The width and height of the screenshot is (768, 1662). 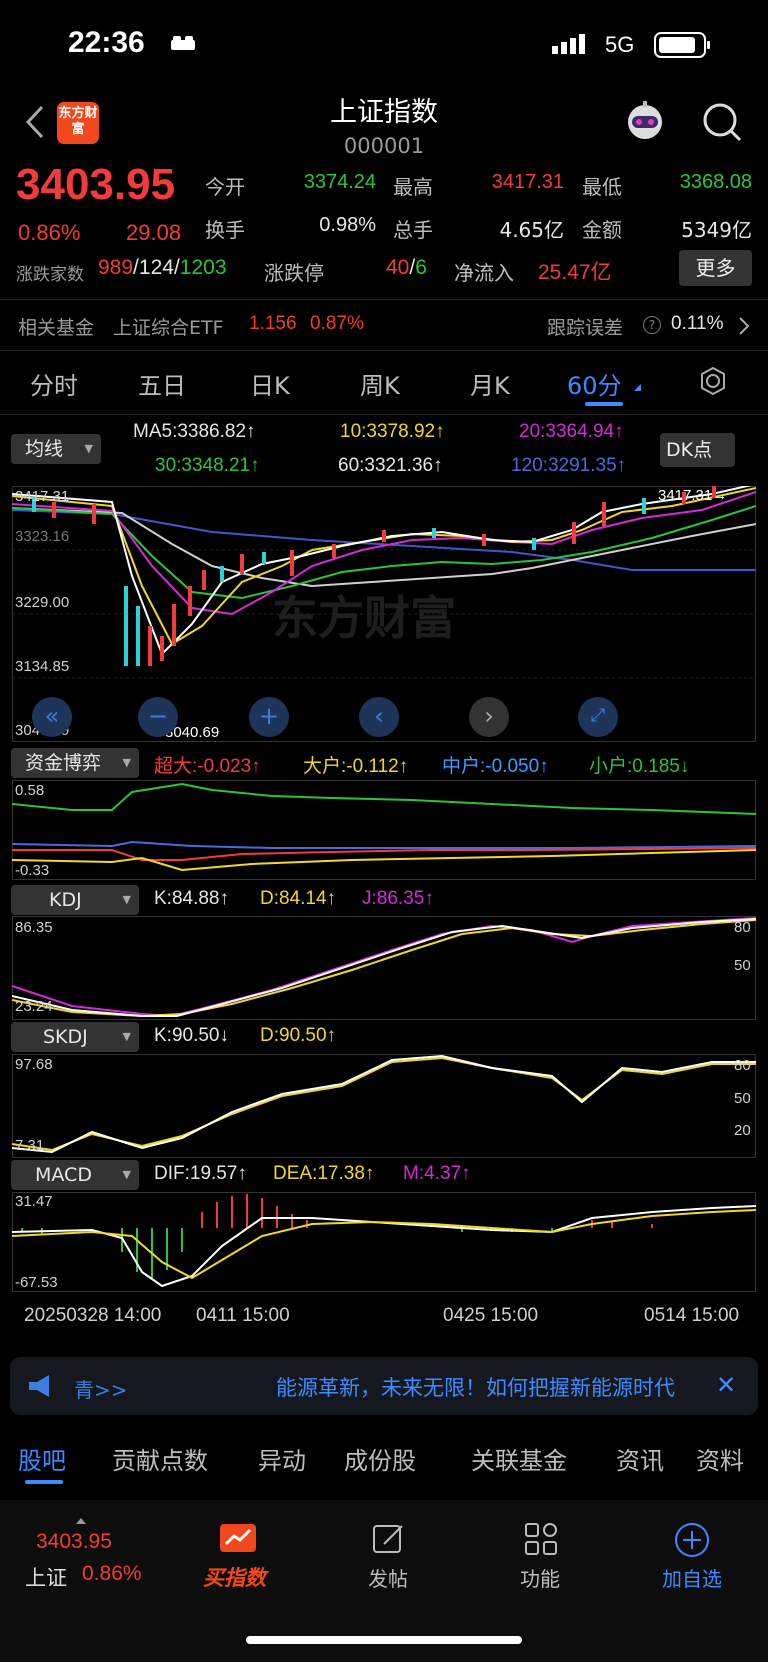 I want to click on open-label: 今开, so click(x=225, y=187).